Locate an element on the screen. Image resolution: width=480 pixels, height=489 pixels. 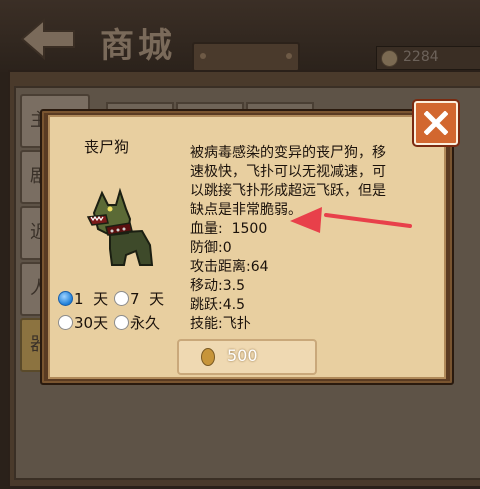
close-button is located at coordinates (436, 123).